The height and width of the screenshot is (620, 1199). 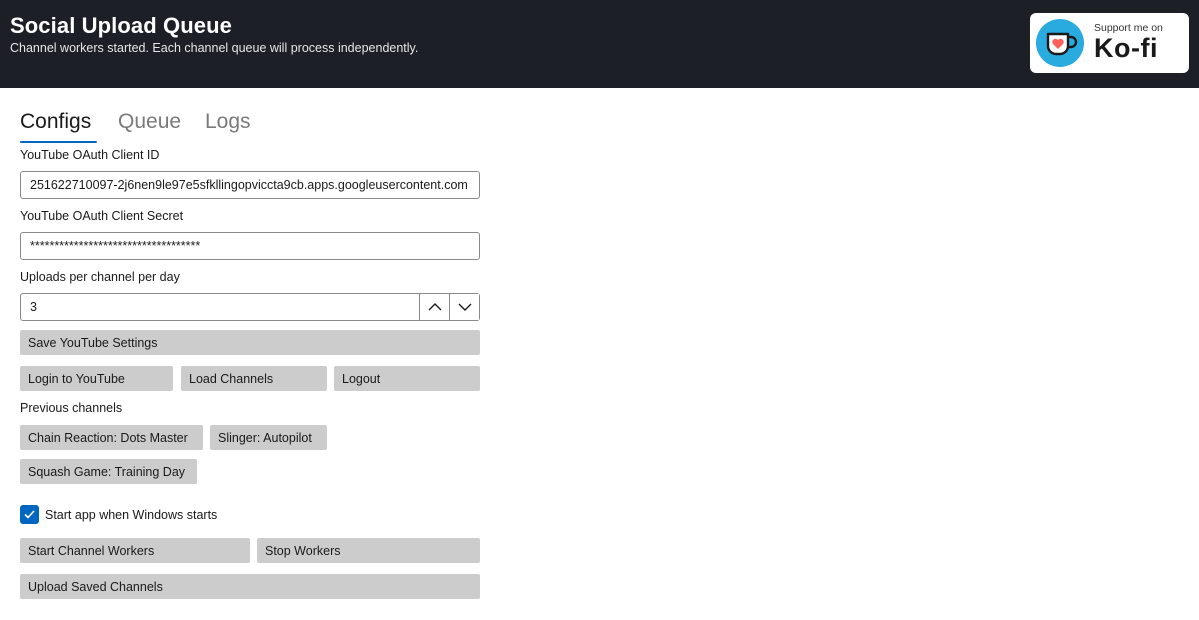 What do you see at coordinates (1126, 48) in the screenshot?
I see `kofi-wordmark: Ko-fi` at bounding box center [1126, 48].